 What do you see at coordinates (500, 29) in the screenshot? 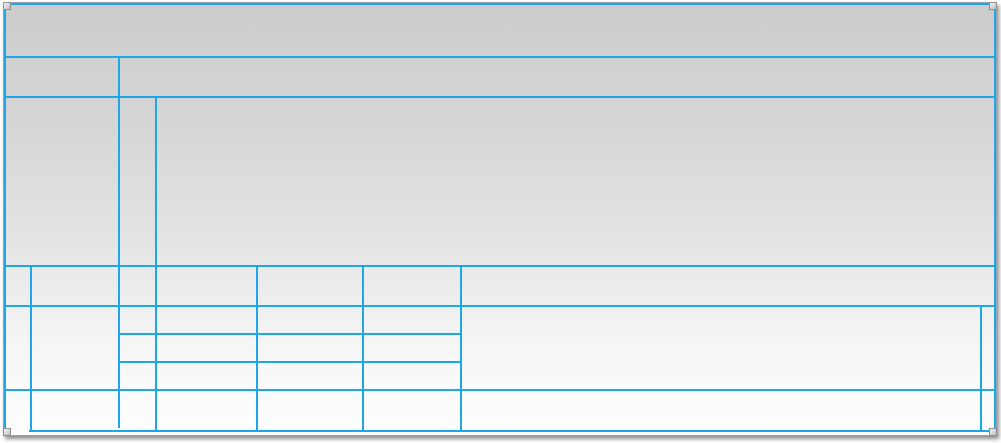
I see `title-bar` at bounding box center [500, 29].